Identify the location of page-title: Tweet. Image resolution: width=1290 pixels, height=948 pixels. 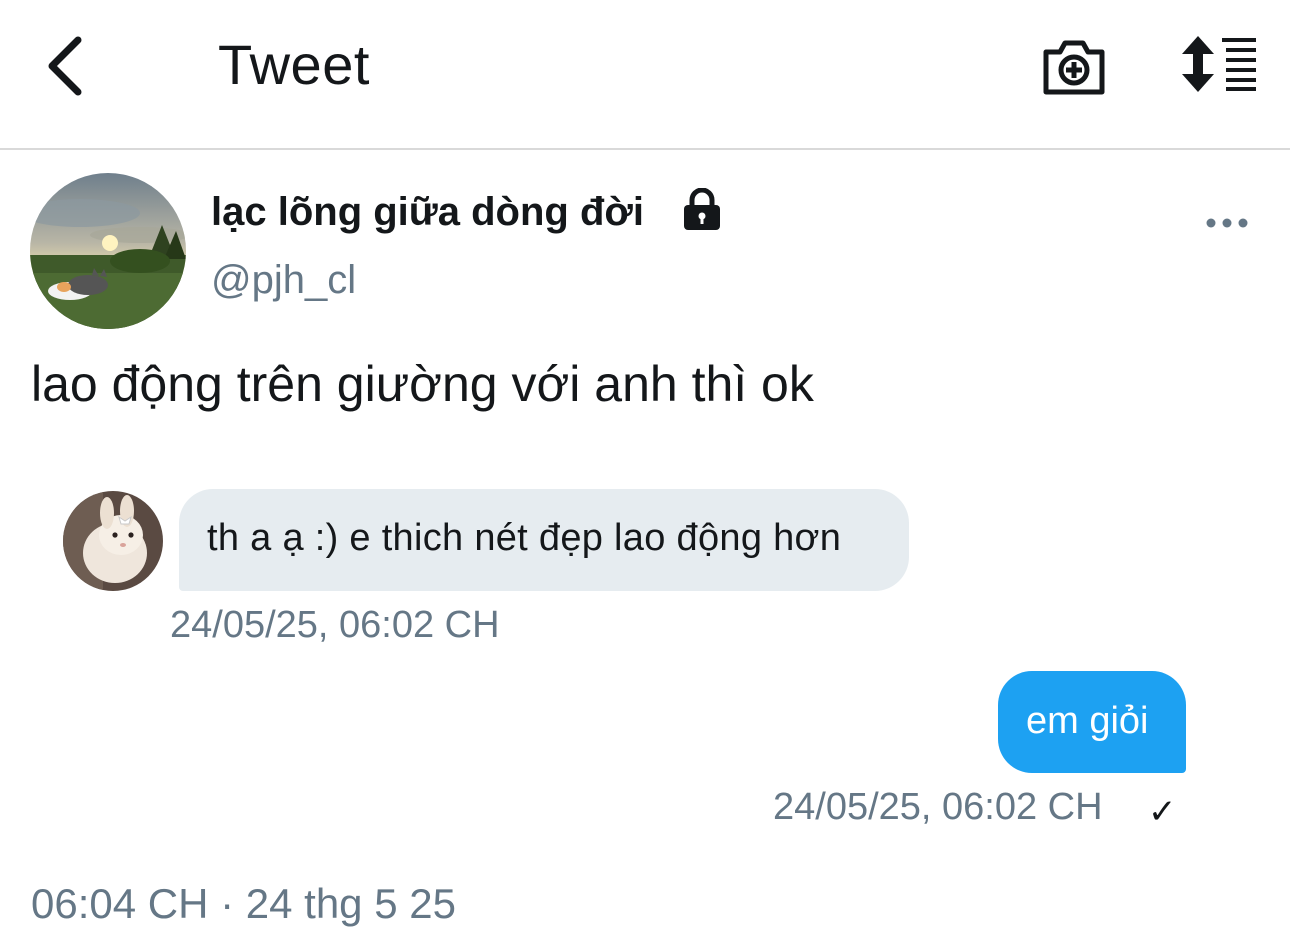
(294, 64).